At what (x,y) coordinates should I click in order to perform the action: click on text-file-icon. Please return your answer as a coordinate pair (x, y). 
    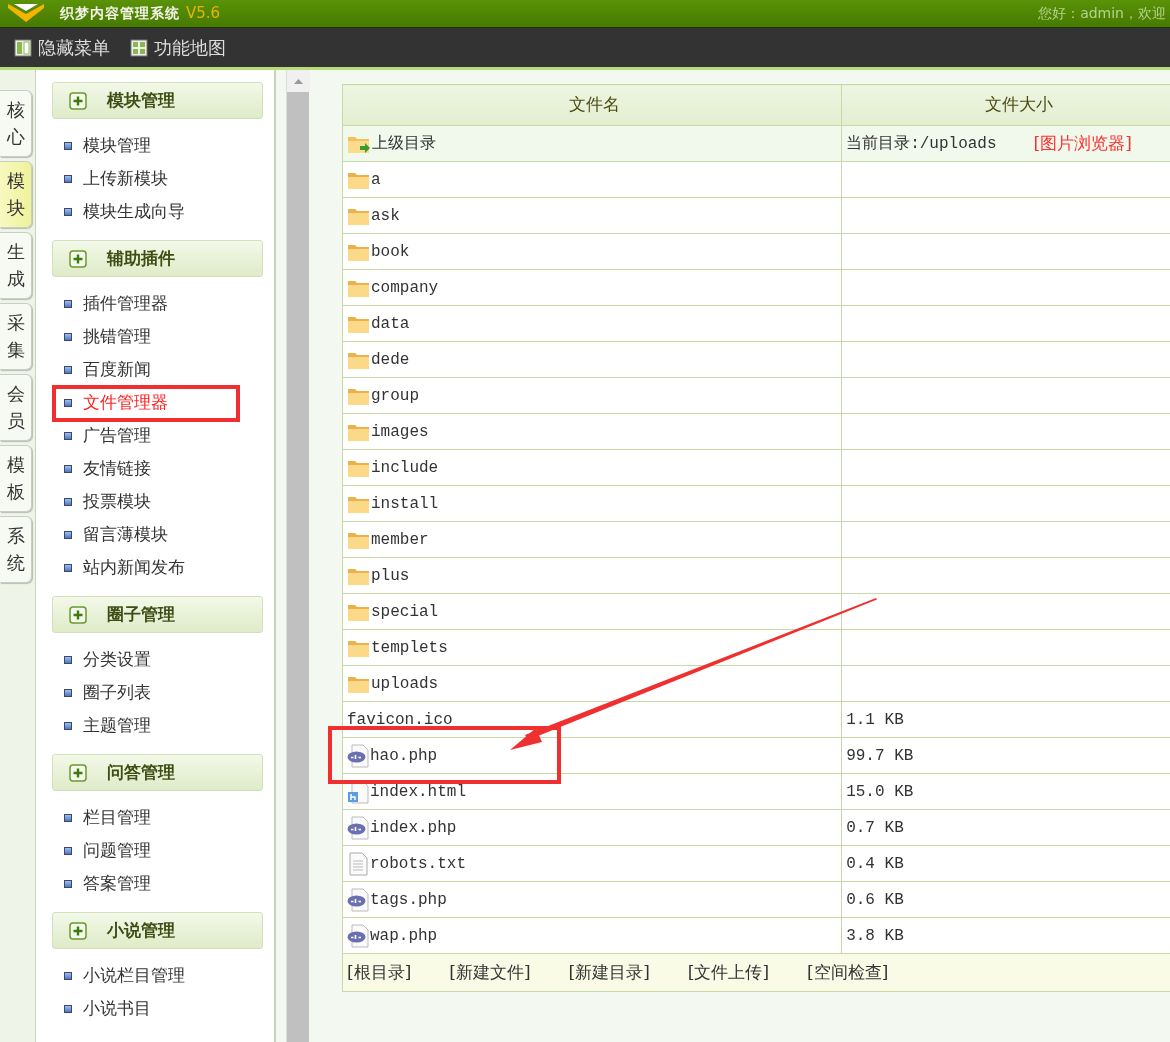
    Looking at the image, I should click on (358, 863).